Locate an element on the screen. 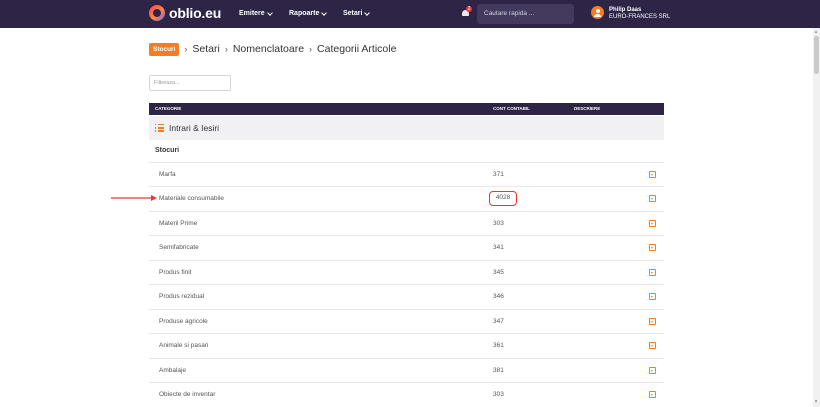  table-row: Produs finit 345 is located at coordinates (406, 272).